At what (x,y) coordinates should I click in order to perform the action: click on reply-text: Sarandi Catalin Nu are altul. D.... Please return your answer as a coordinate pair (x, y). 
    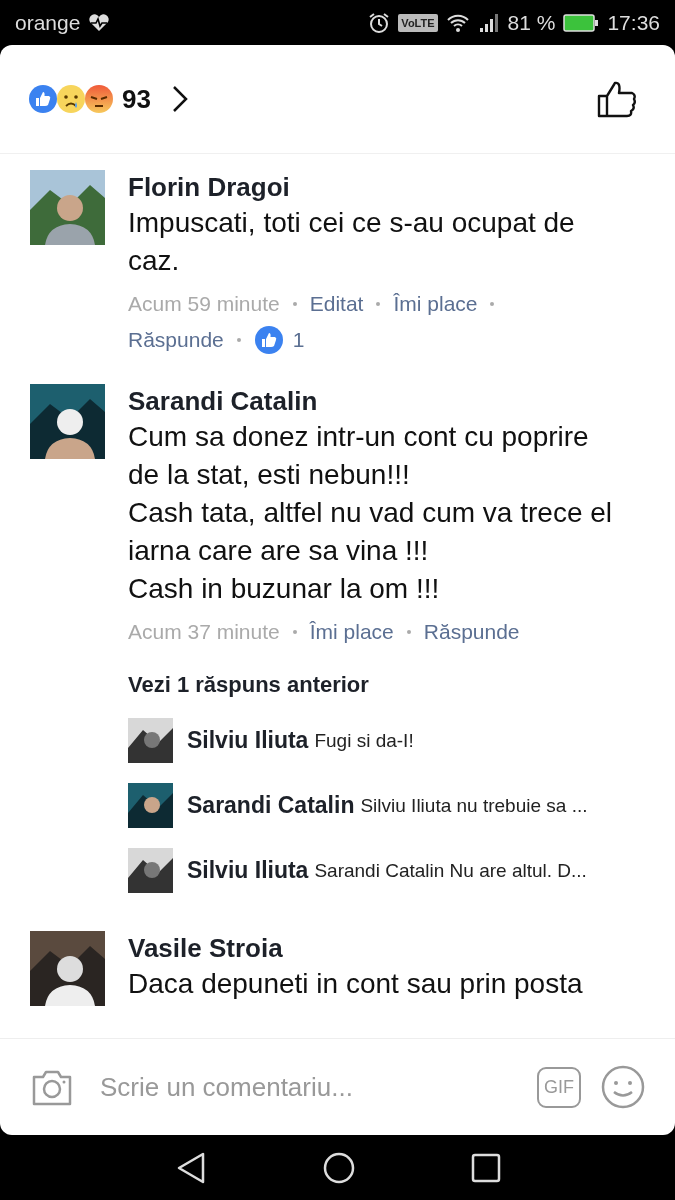
    Looking at the image, I should click on (450, 870).